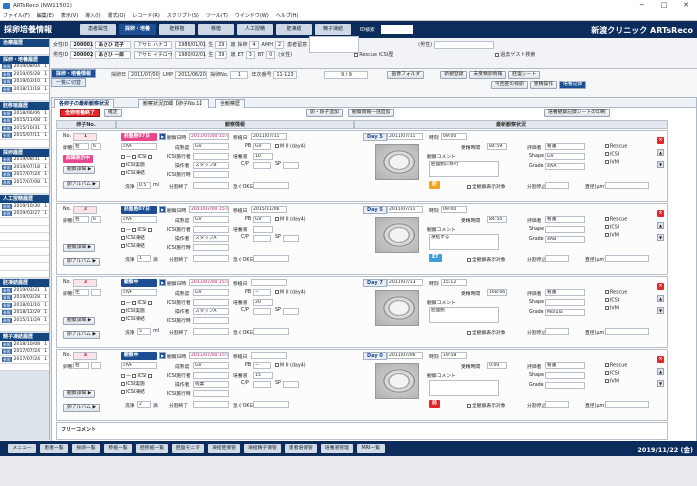  What do you see at coordinates (144, 74) in the screenshot?
I see `cycle-date-field: 2011/07/00` at bounding box center [144, 74].